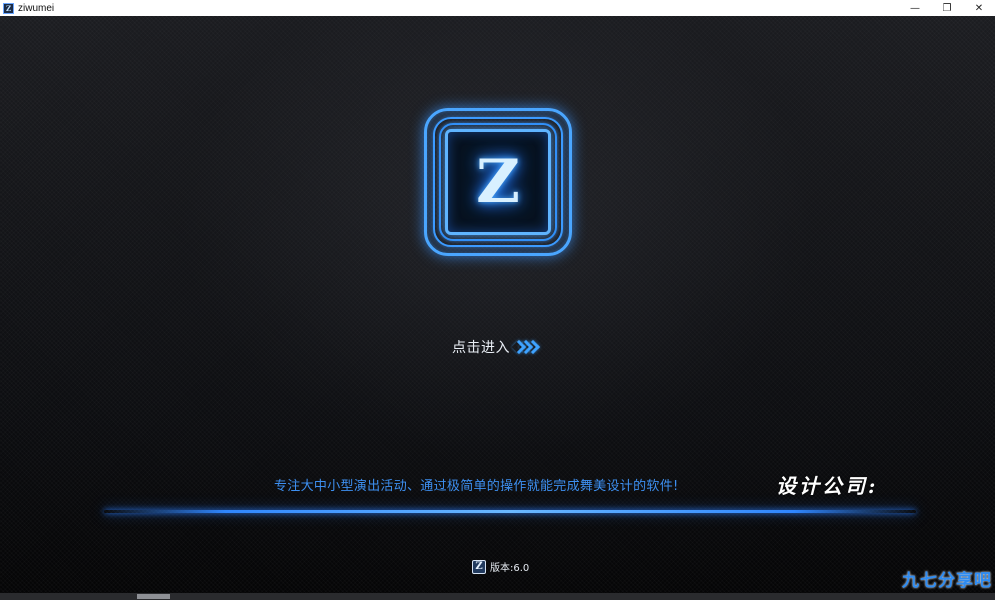 This screenshot has height=600, width=995. I want to click on restore-button: ❐, so click(947, 8).